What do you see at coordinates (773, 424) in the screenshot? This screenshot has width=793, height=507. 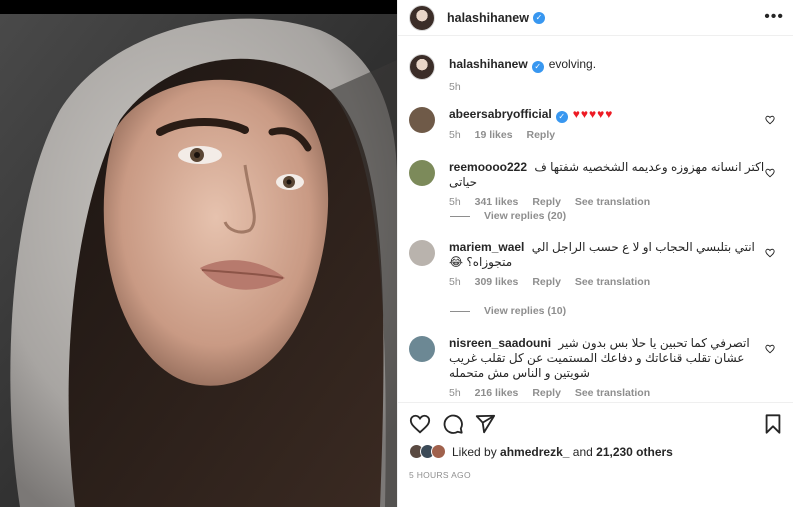 I see `bookmark-icon` at bounding box center [773, 424].